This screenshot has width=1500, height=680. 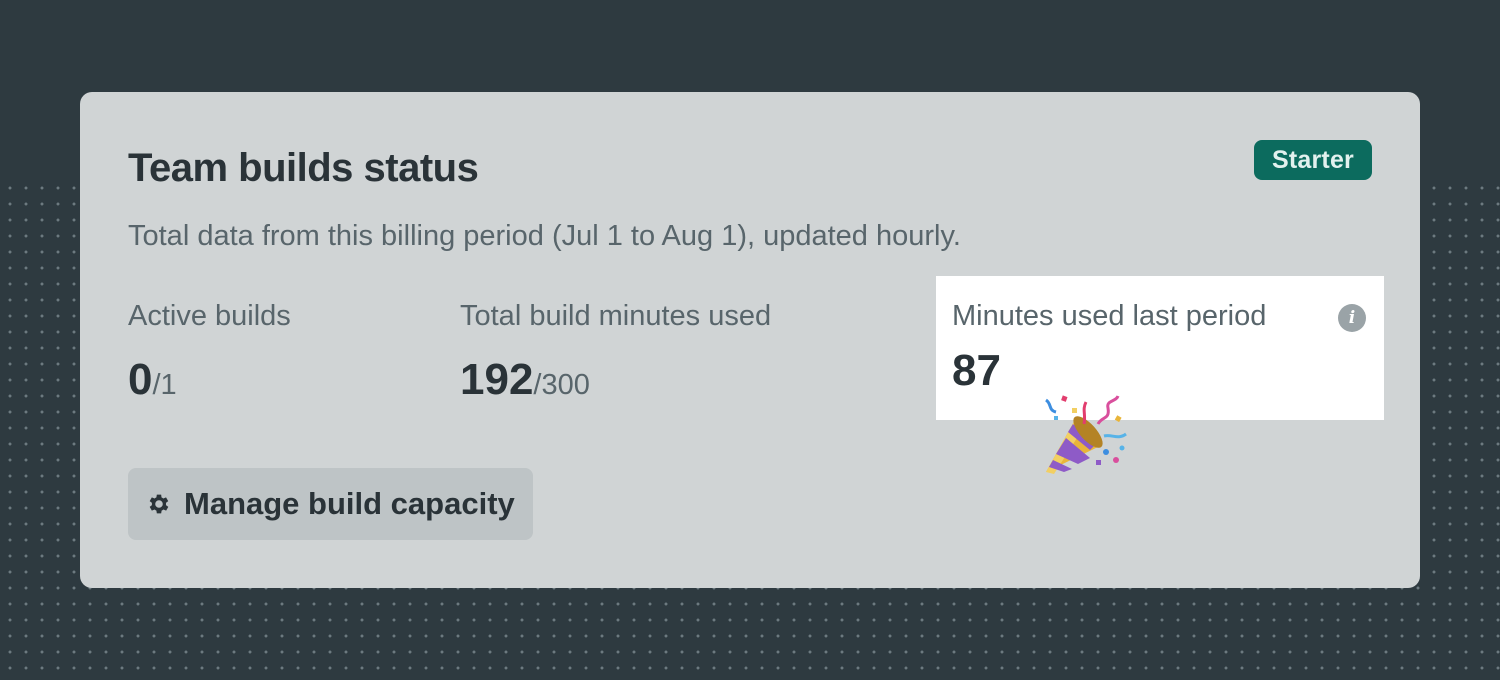 What do you see at coordinates (303, 168) in the screenshot?
I see `card-title: Team builds status` at bounding box center [303, 168].